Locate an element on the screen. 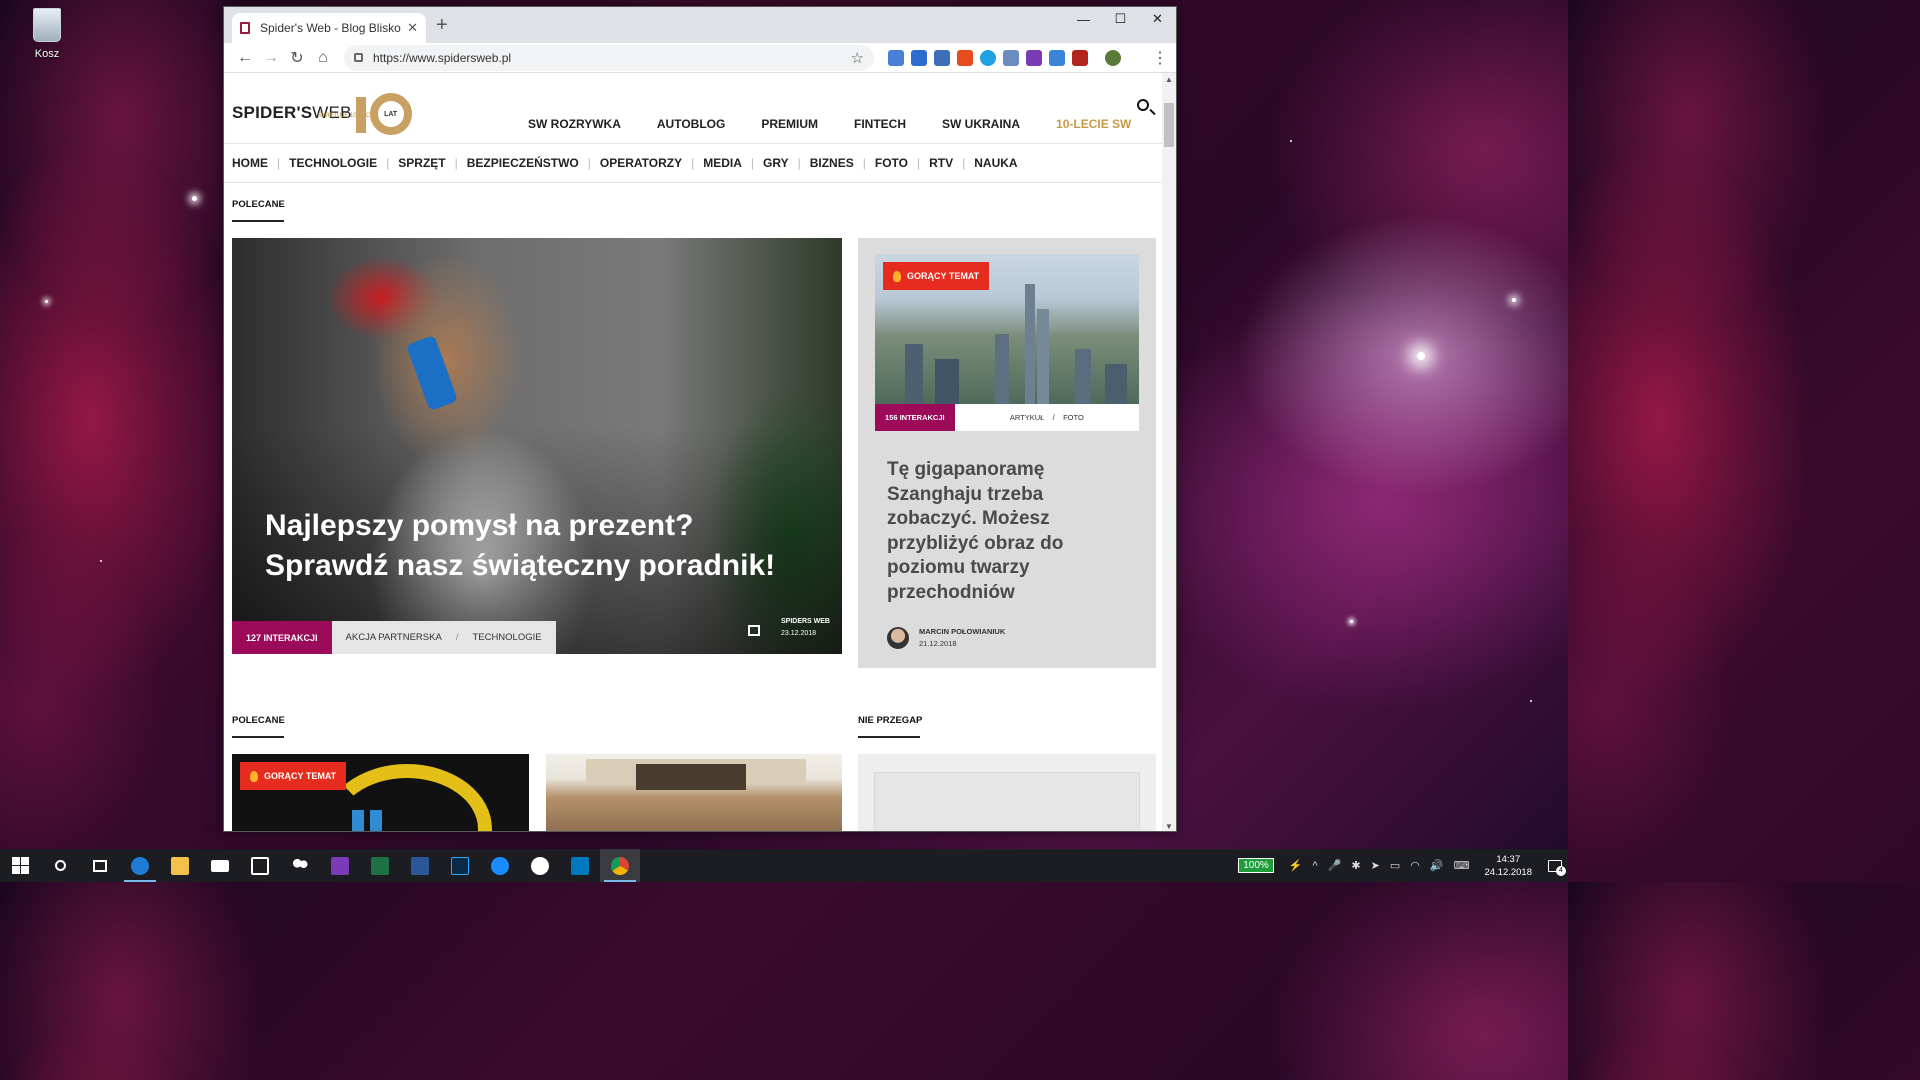 The height and width of the screenshot is (1080, 1920). calendar-taskbar-button is located at coordinates (260, 865).